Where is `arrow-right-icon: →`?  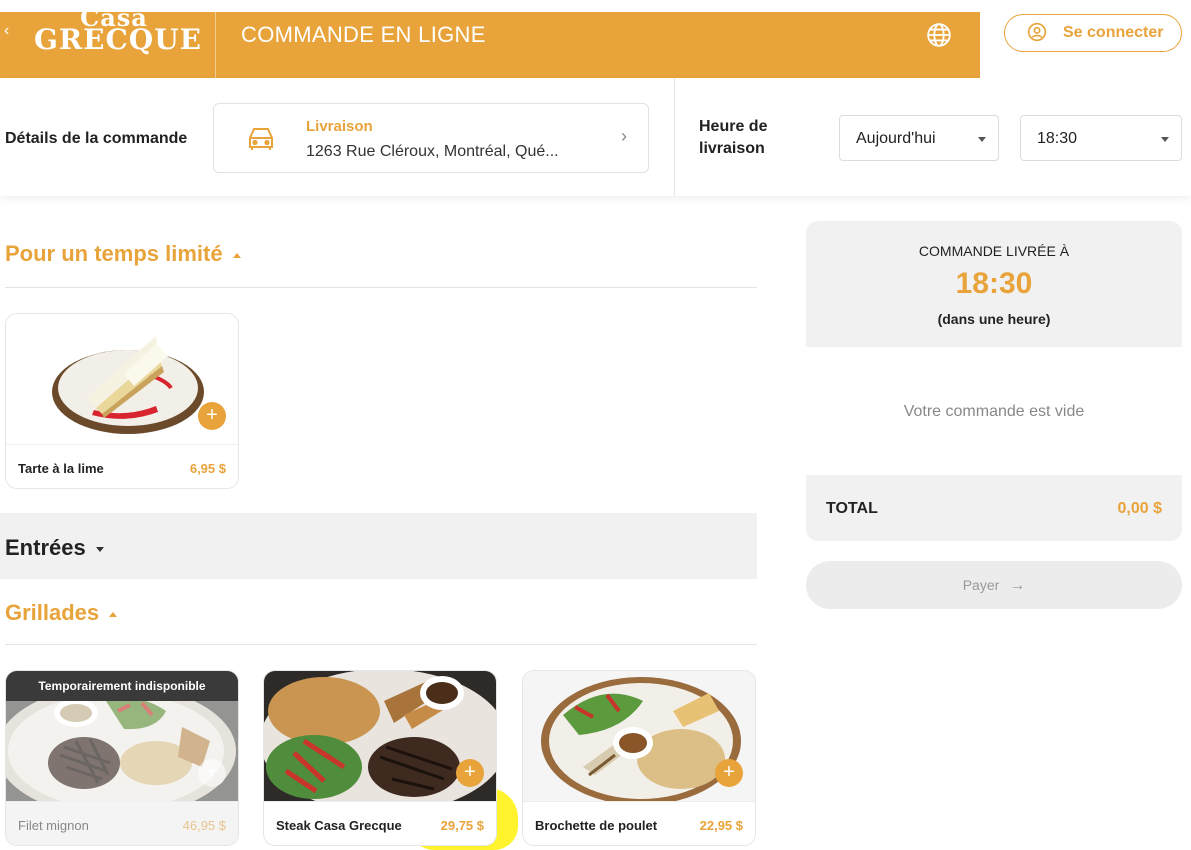 arrow-right-icon: → is located at coordinates (1017, 585).